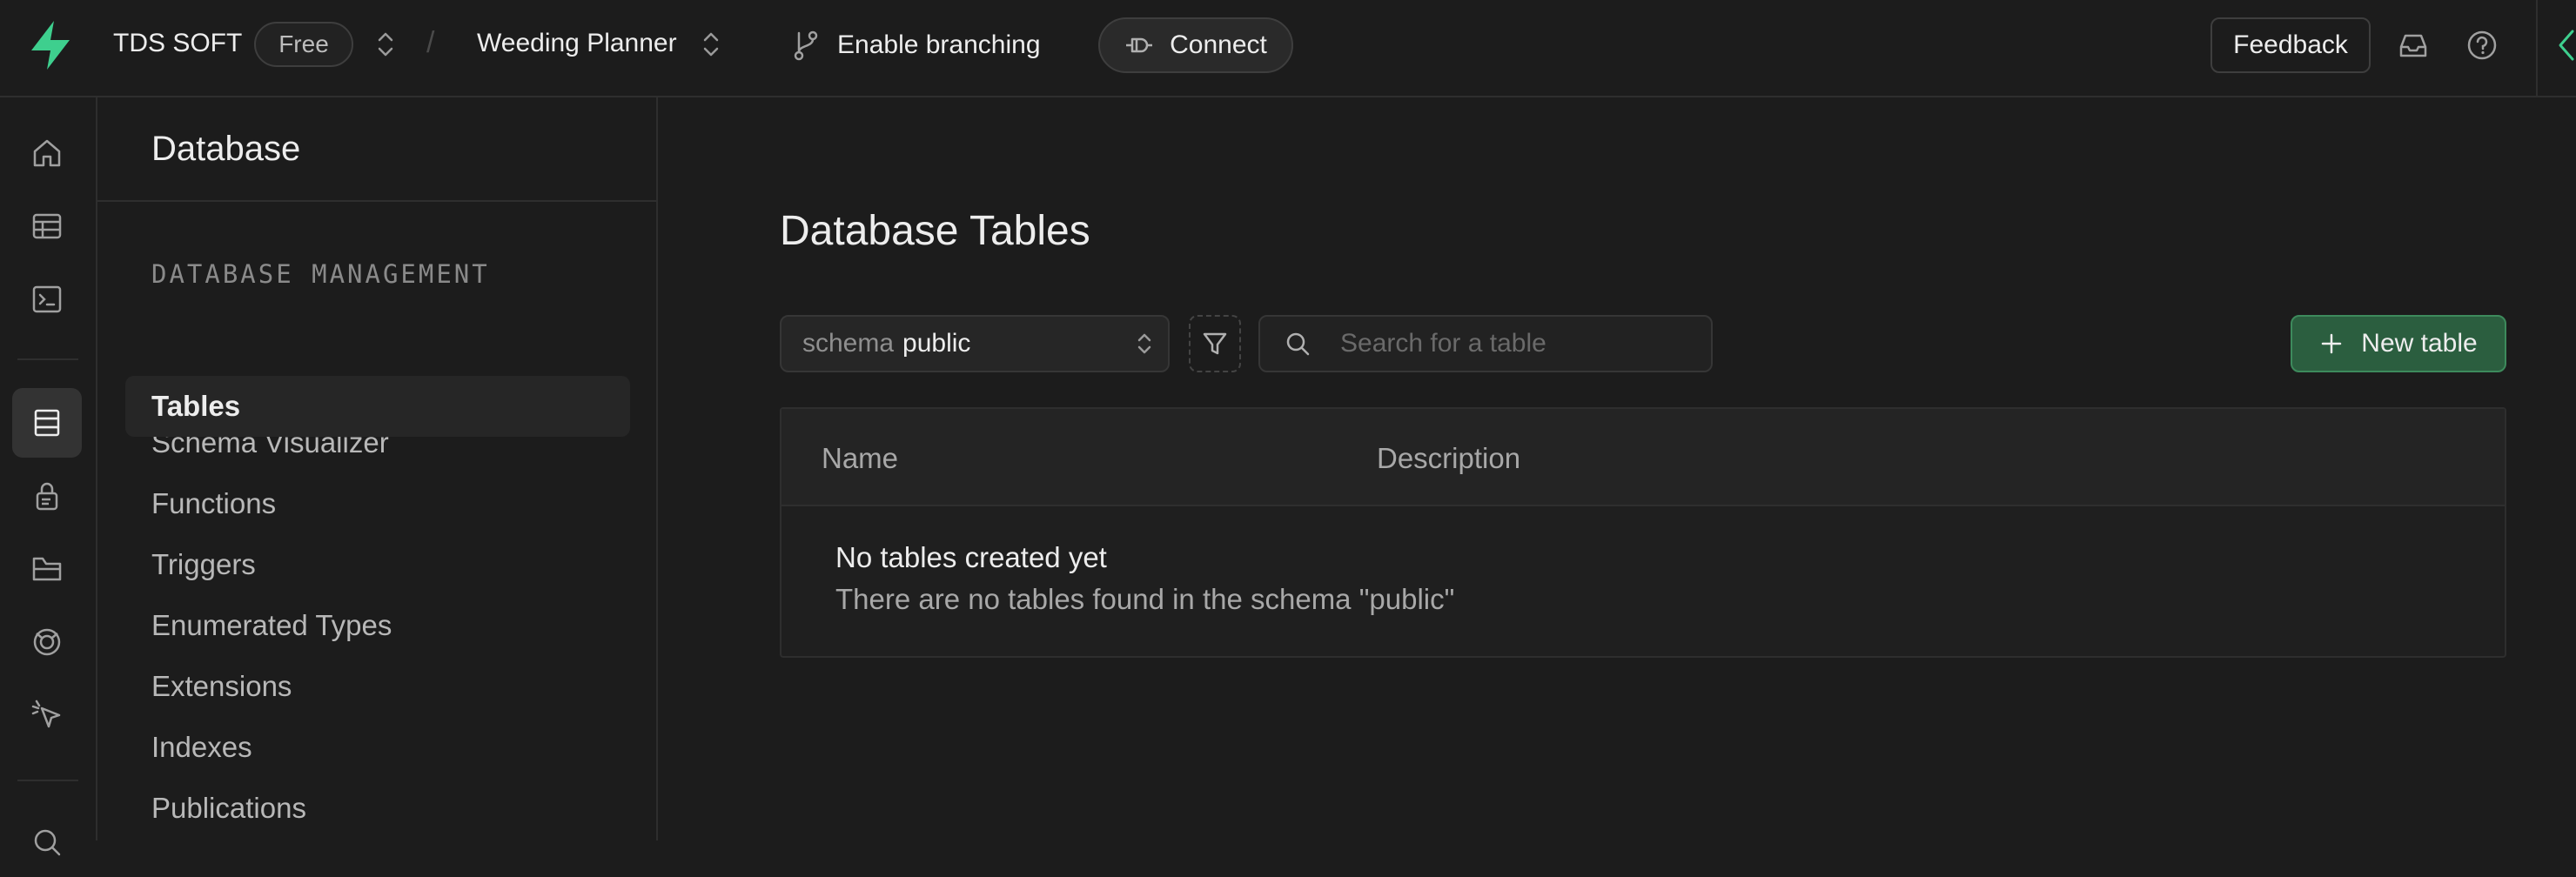  I want to click on project-name: Weeding Planner, so click(577, 43).